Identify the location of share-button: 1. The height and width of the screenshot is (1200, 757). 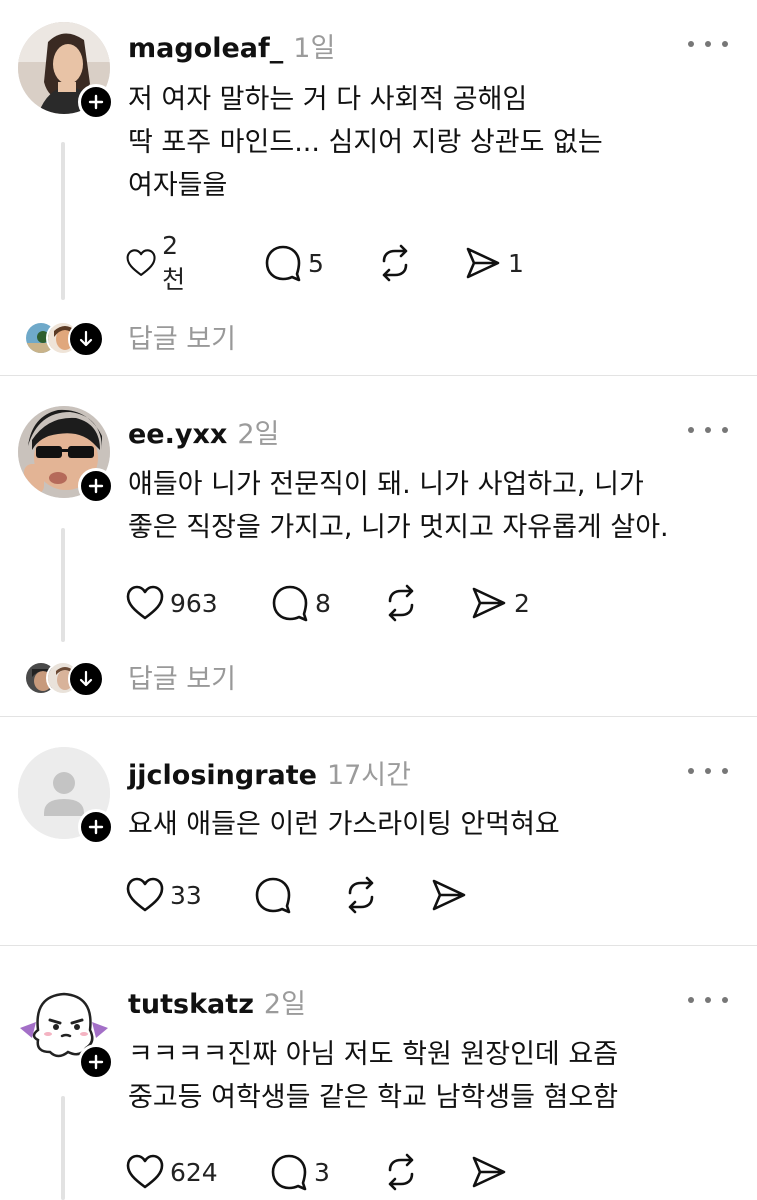
(494, 263).